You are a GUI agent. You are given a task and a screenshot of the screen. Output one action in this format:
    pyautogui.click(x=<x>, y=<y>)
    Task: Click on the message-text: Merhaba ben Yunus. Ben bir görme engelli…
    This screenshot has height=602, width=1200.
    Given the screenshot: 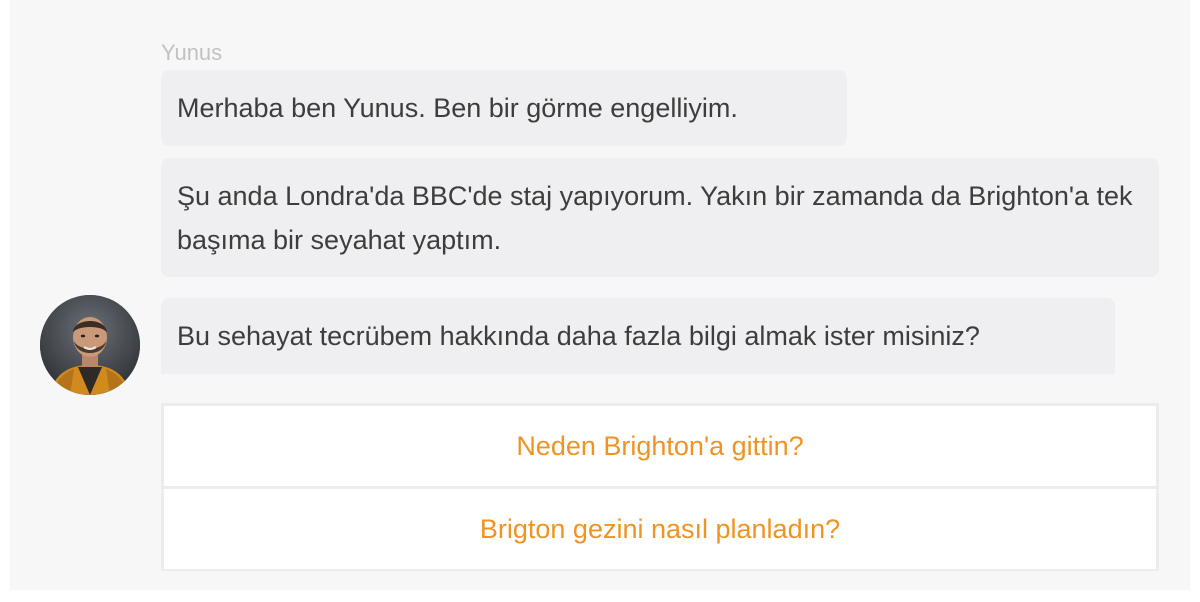 What is the action you would take?
    pyautogui.click(x=457, y=108)
    